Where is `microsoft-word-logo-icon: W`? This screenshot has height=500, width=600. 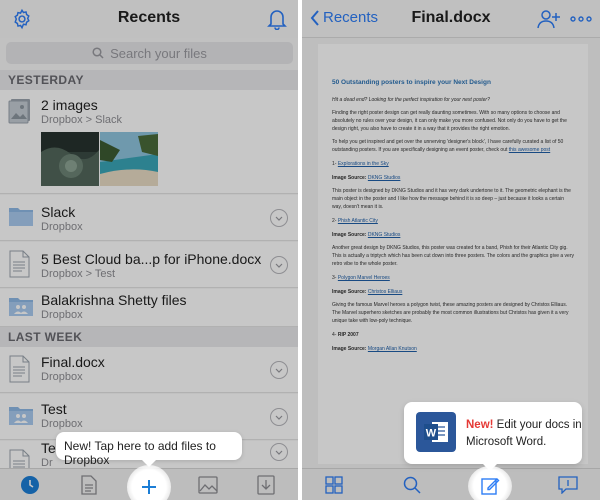
microsoft-word-logo-icon: W is located at coordinates (436, 432).